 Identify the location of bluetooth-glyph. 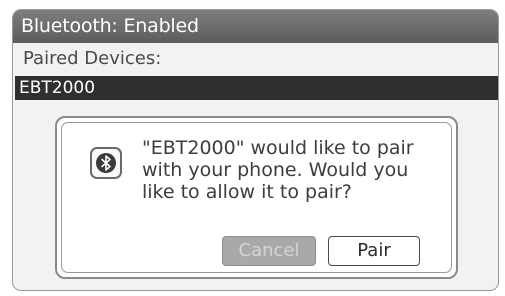
(106, 163).